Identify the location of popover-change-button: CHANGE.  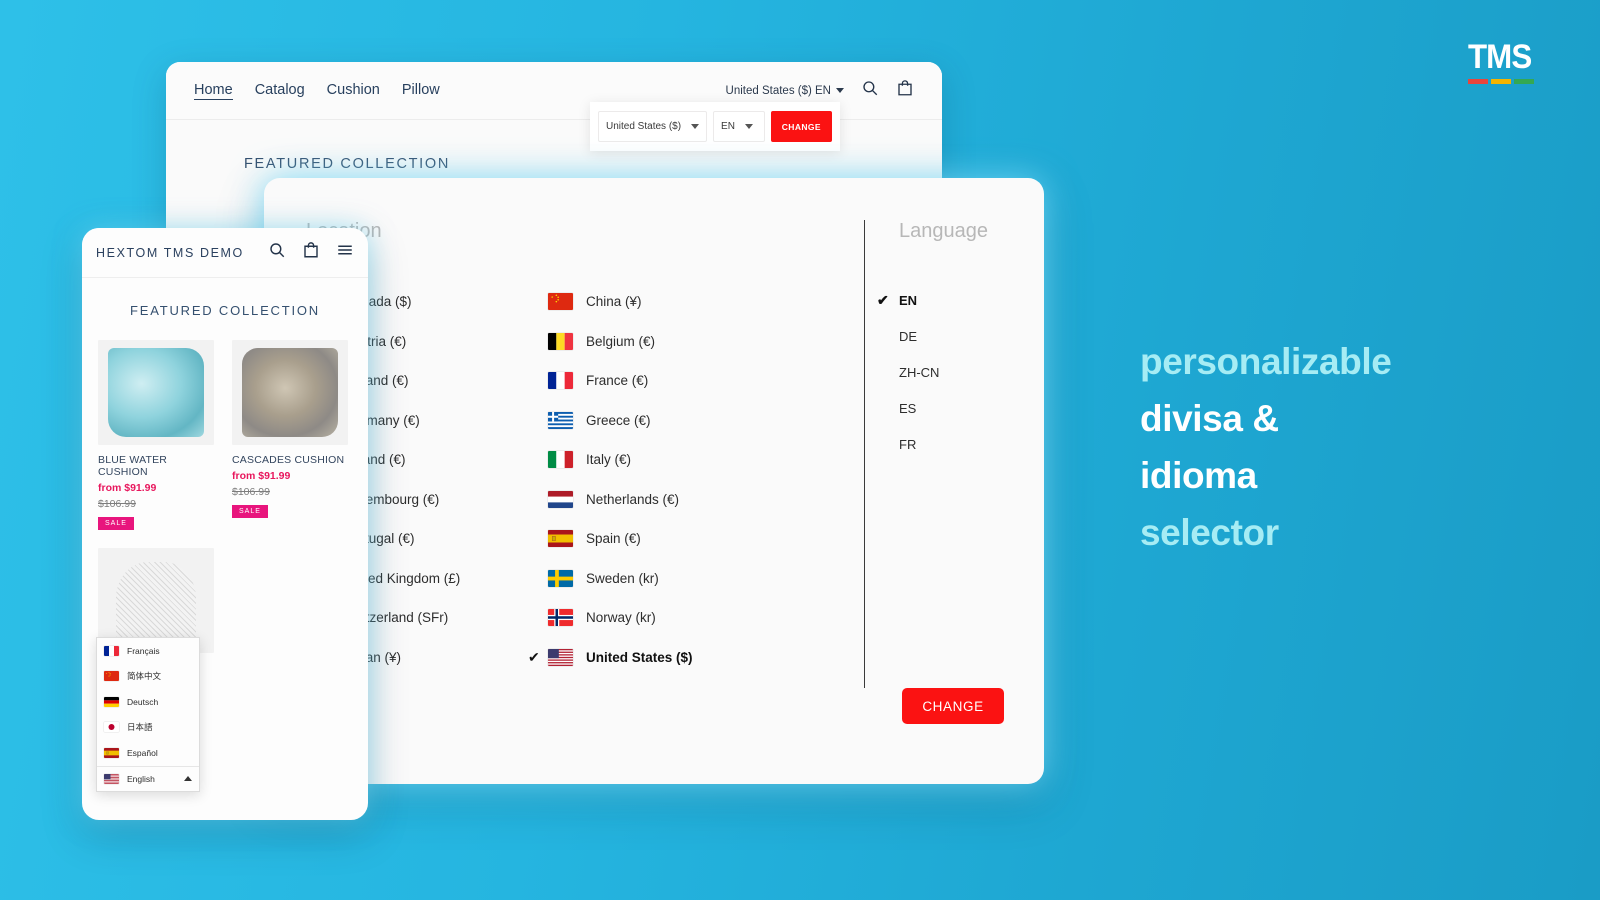
(801, 126).